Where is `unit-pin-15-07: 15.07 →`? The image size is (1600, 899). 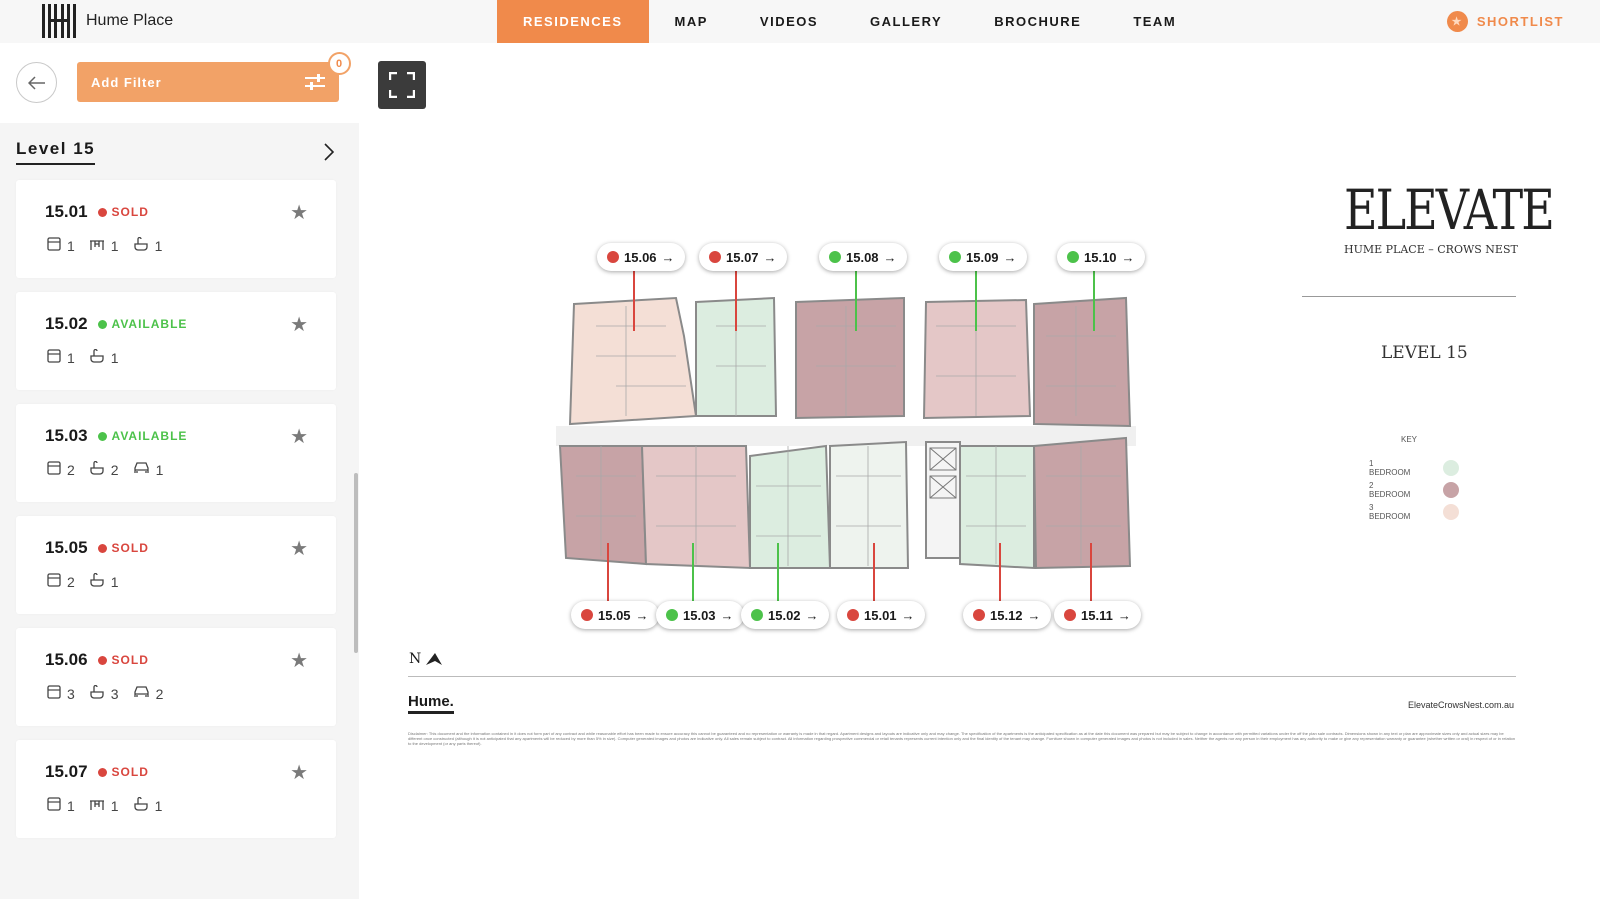
unit-pin-15-07: 15.07 → is located at coordinates (743, 257).